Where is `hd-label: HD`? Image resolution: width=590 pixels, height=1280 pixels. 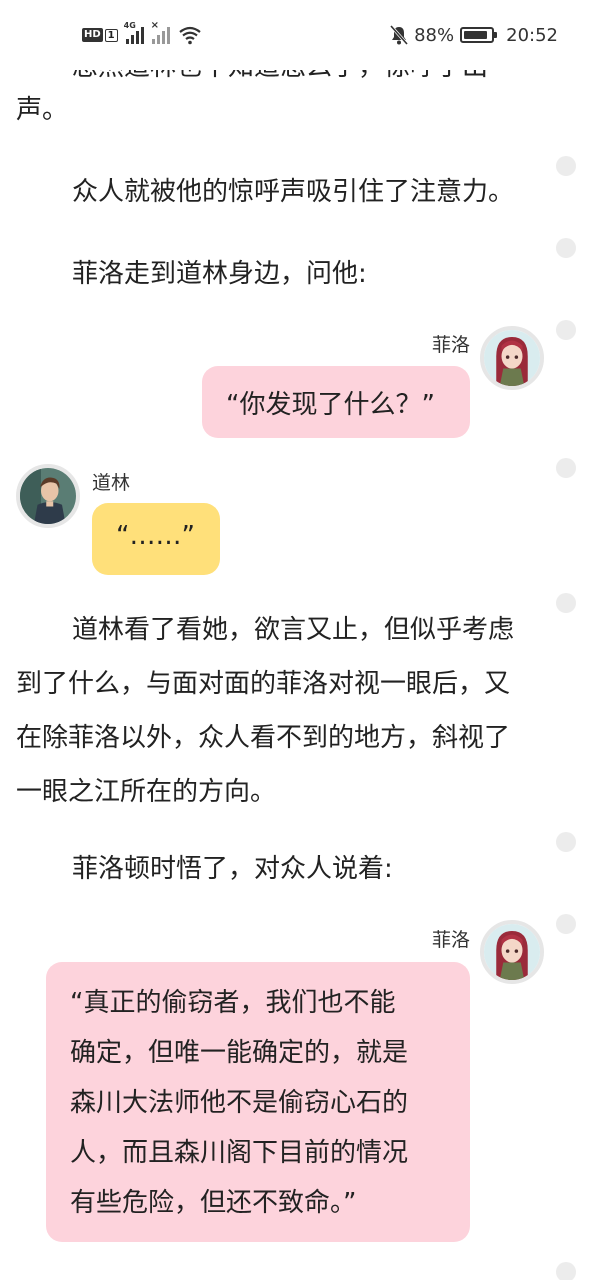 hd-label: HD is located at coordinates (92, 35).